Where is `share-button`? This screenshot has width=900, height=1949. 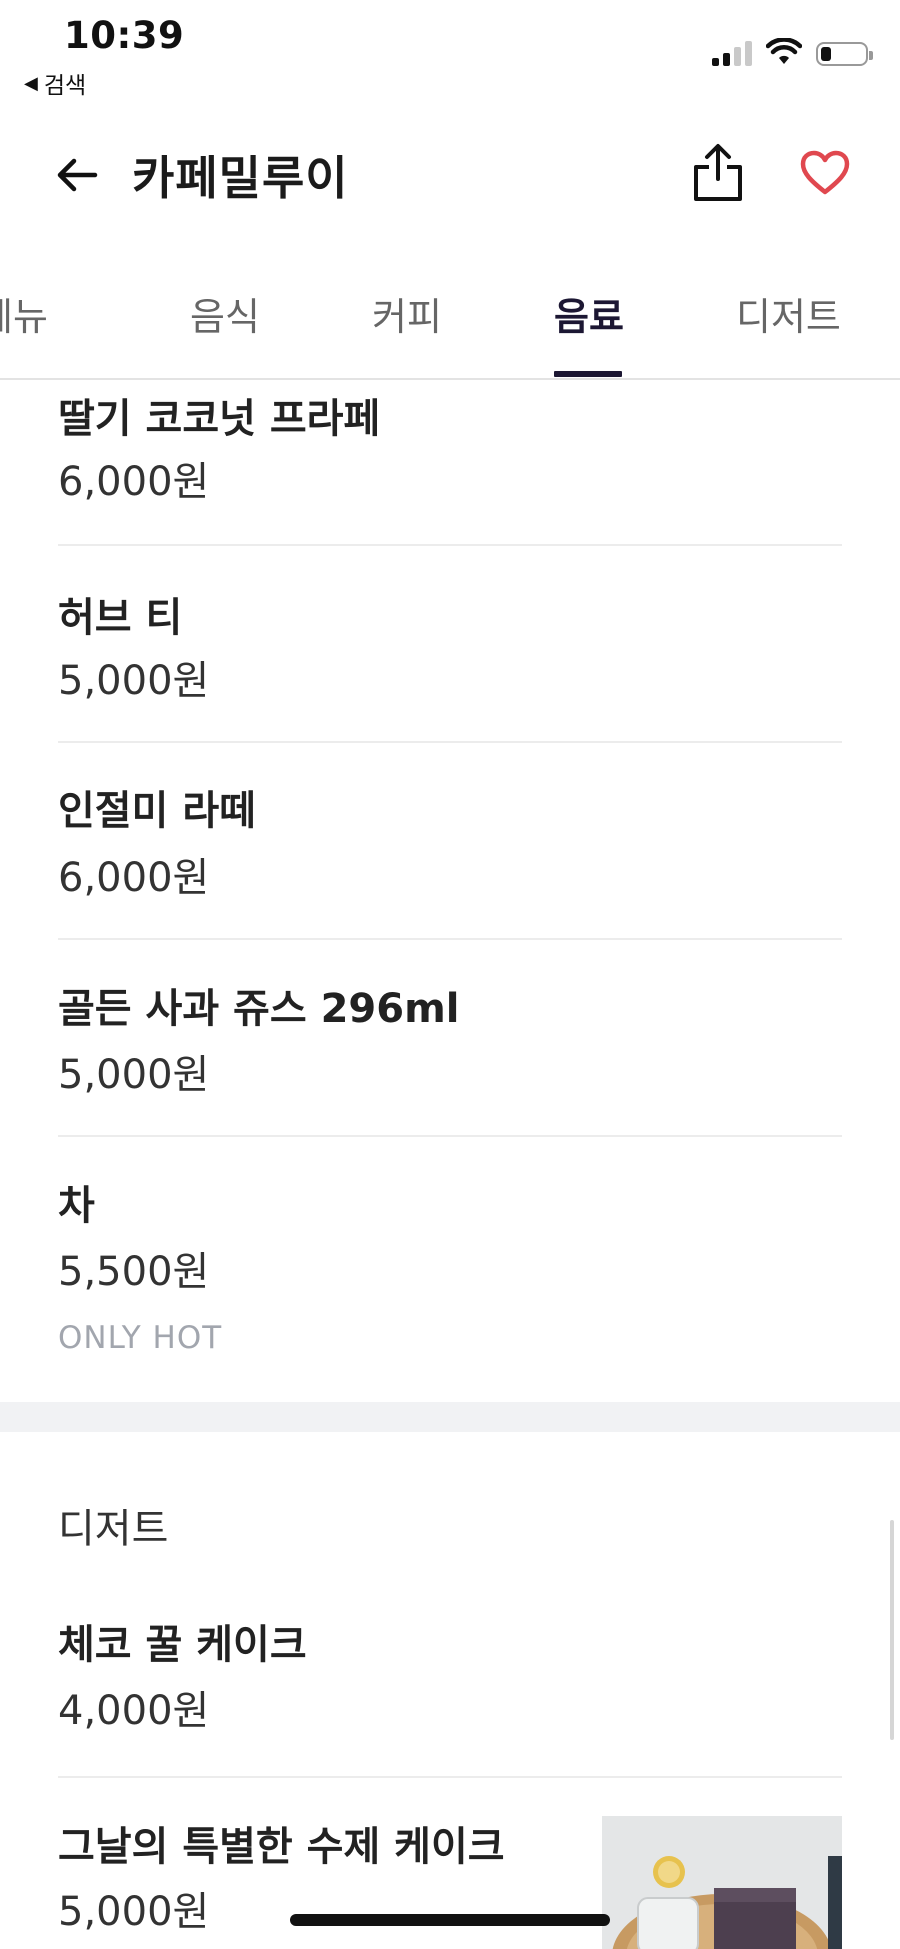
share-button is located at coordinates (718, 173).